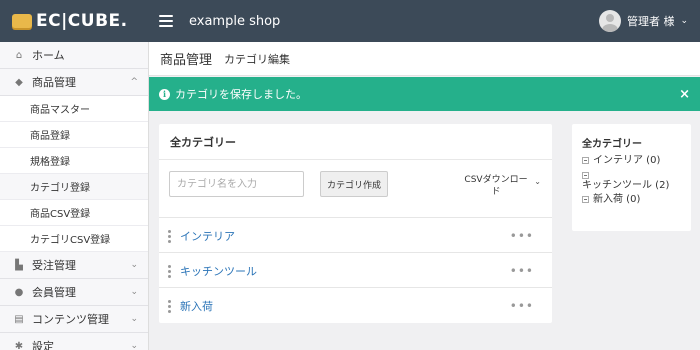  I want to click on user-label: 管理者 様, so click(650, 21).